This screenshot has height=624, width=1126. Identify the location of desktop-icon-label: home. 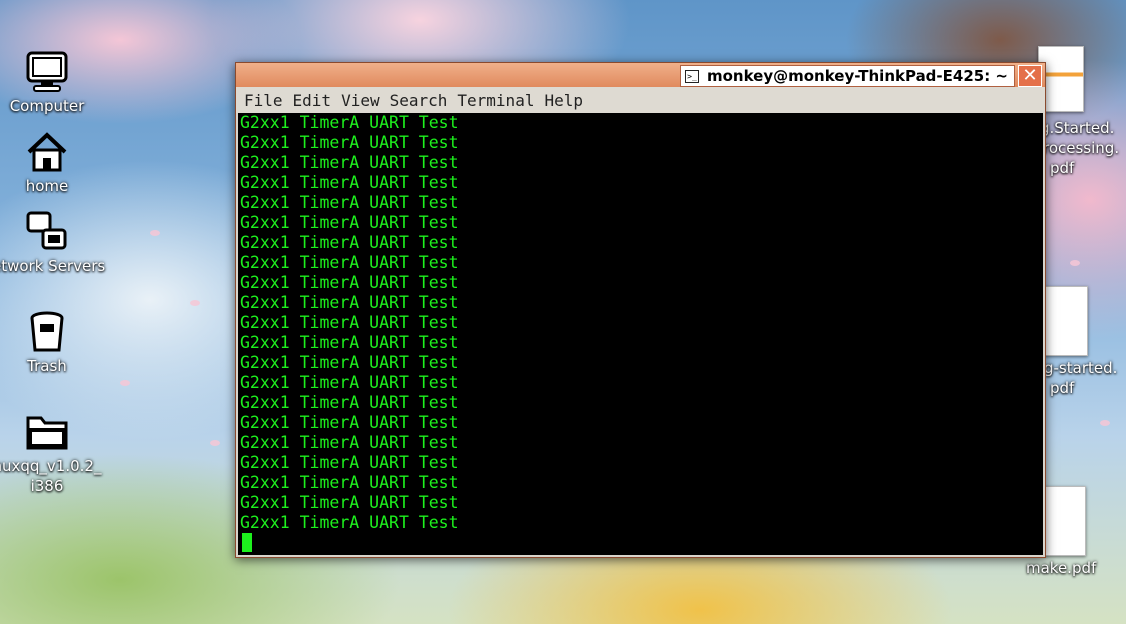
(47, 186).